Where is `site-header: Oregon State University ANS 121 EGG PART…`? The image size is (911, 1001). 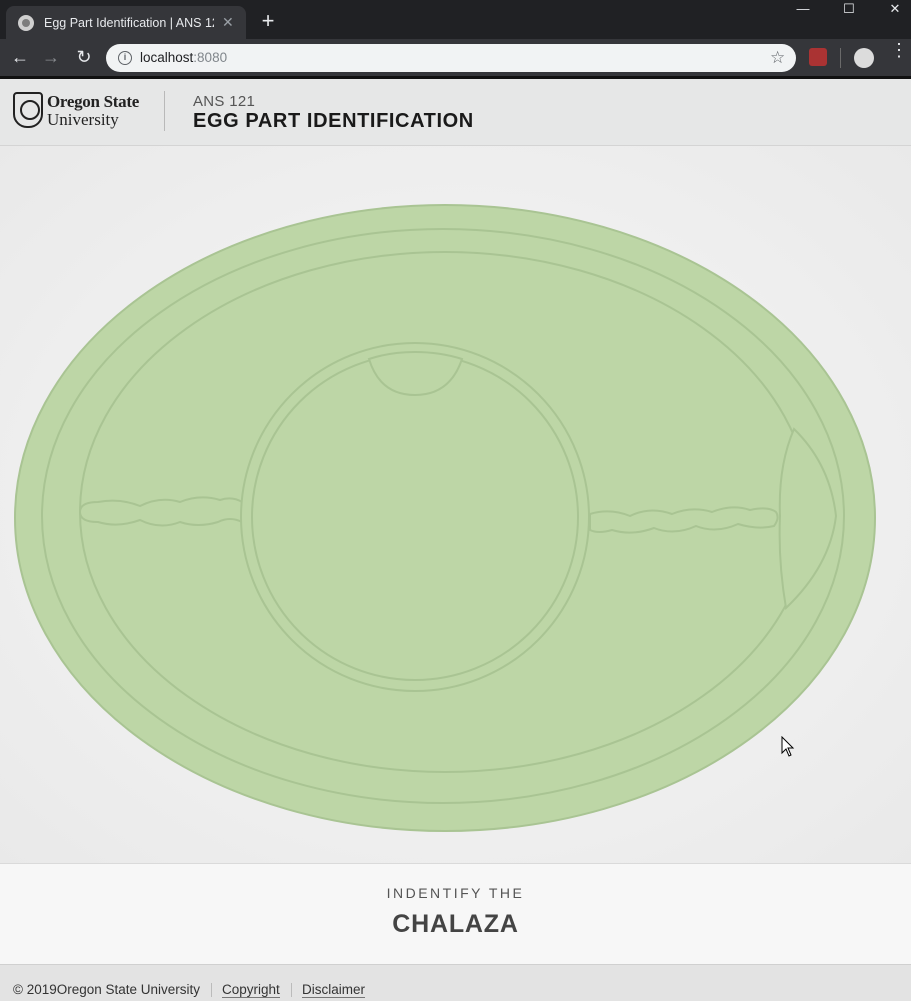
site-header: Oregon State University ANS 121 EGG PART… is located at coordinates (455, 112).